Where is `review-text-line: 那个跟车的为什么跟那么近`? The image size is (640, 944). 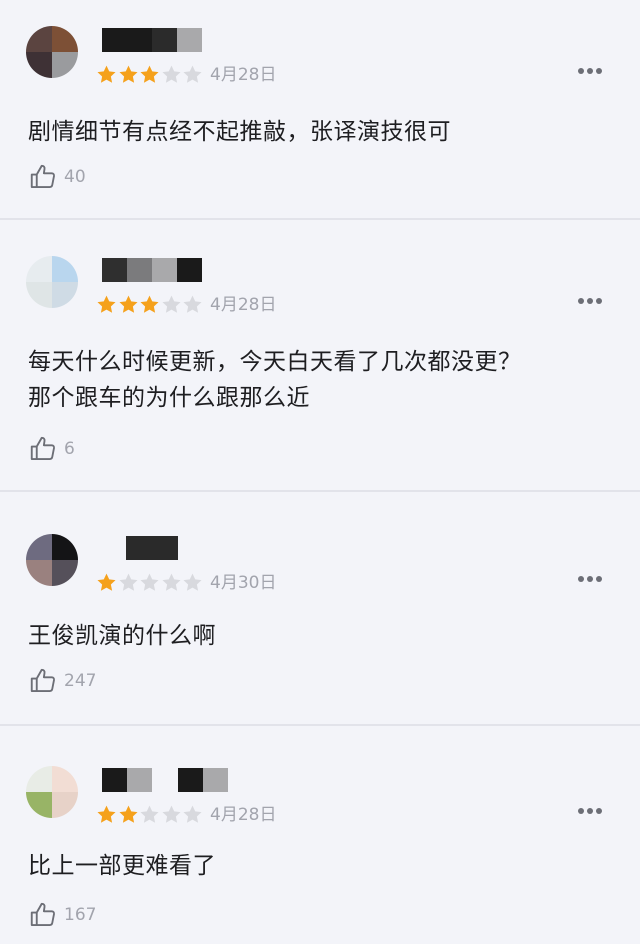
review-text-line: 那个跟车的为什么跟那么近 is located at coordinates (169, 398).